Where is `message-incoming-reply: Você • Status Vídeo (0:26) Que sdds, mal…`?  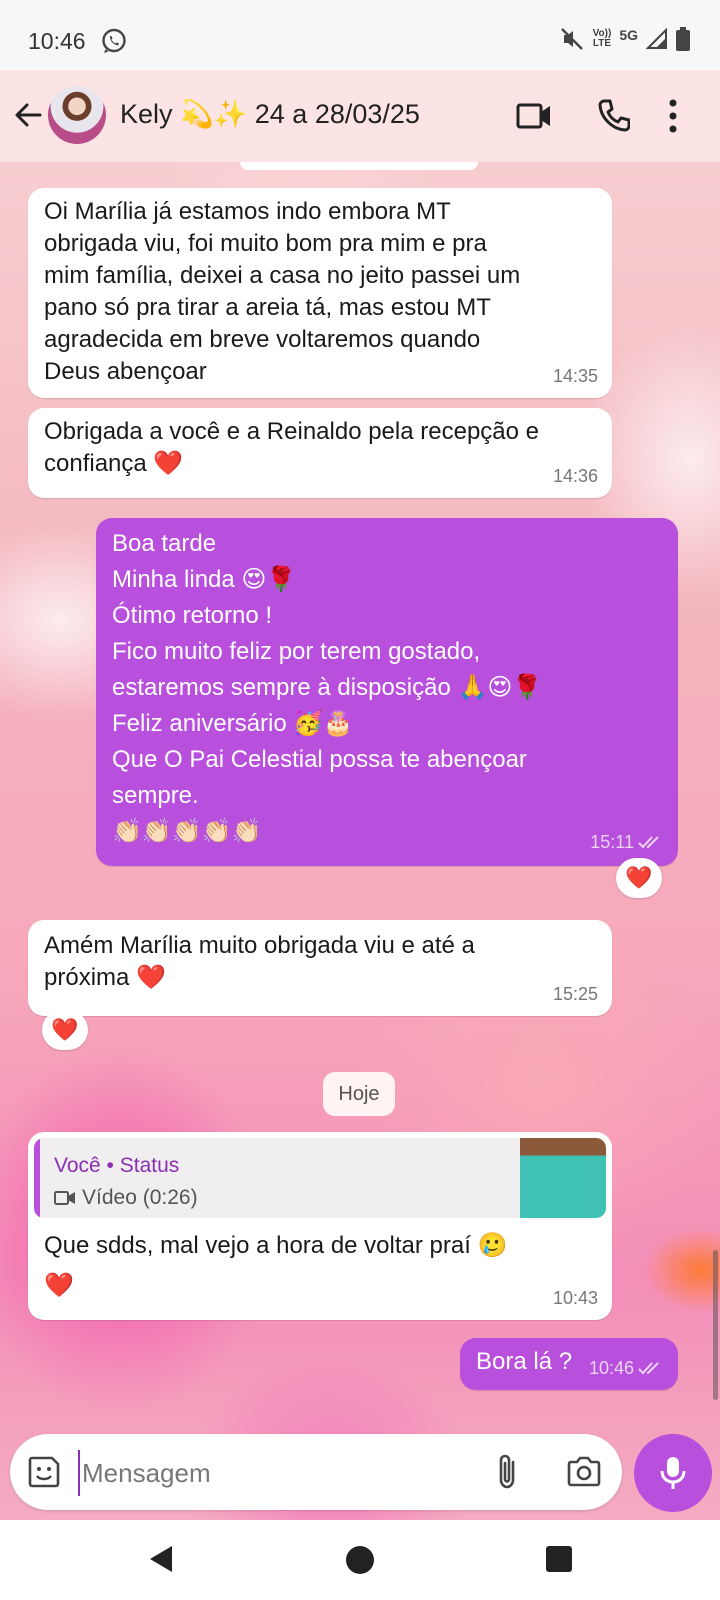 message-incoming-reply: Você • Status Vídeo (0:26) Que sdds, mal… is located at coordinates (320, 1226).